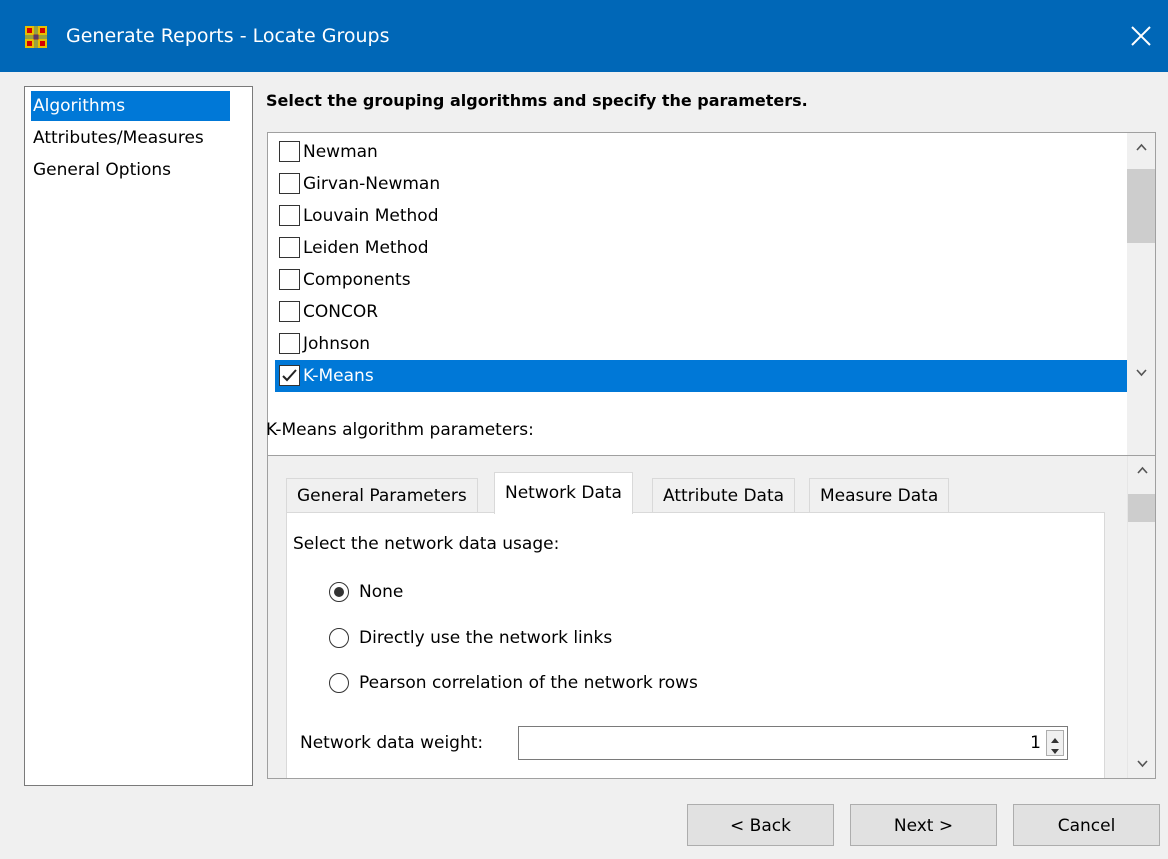  What do you see at coordinates (1055, 751) in the screenshot?
I see `triangle-down-icon` at bounding box center [1055, 751].